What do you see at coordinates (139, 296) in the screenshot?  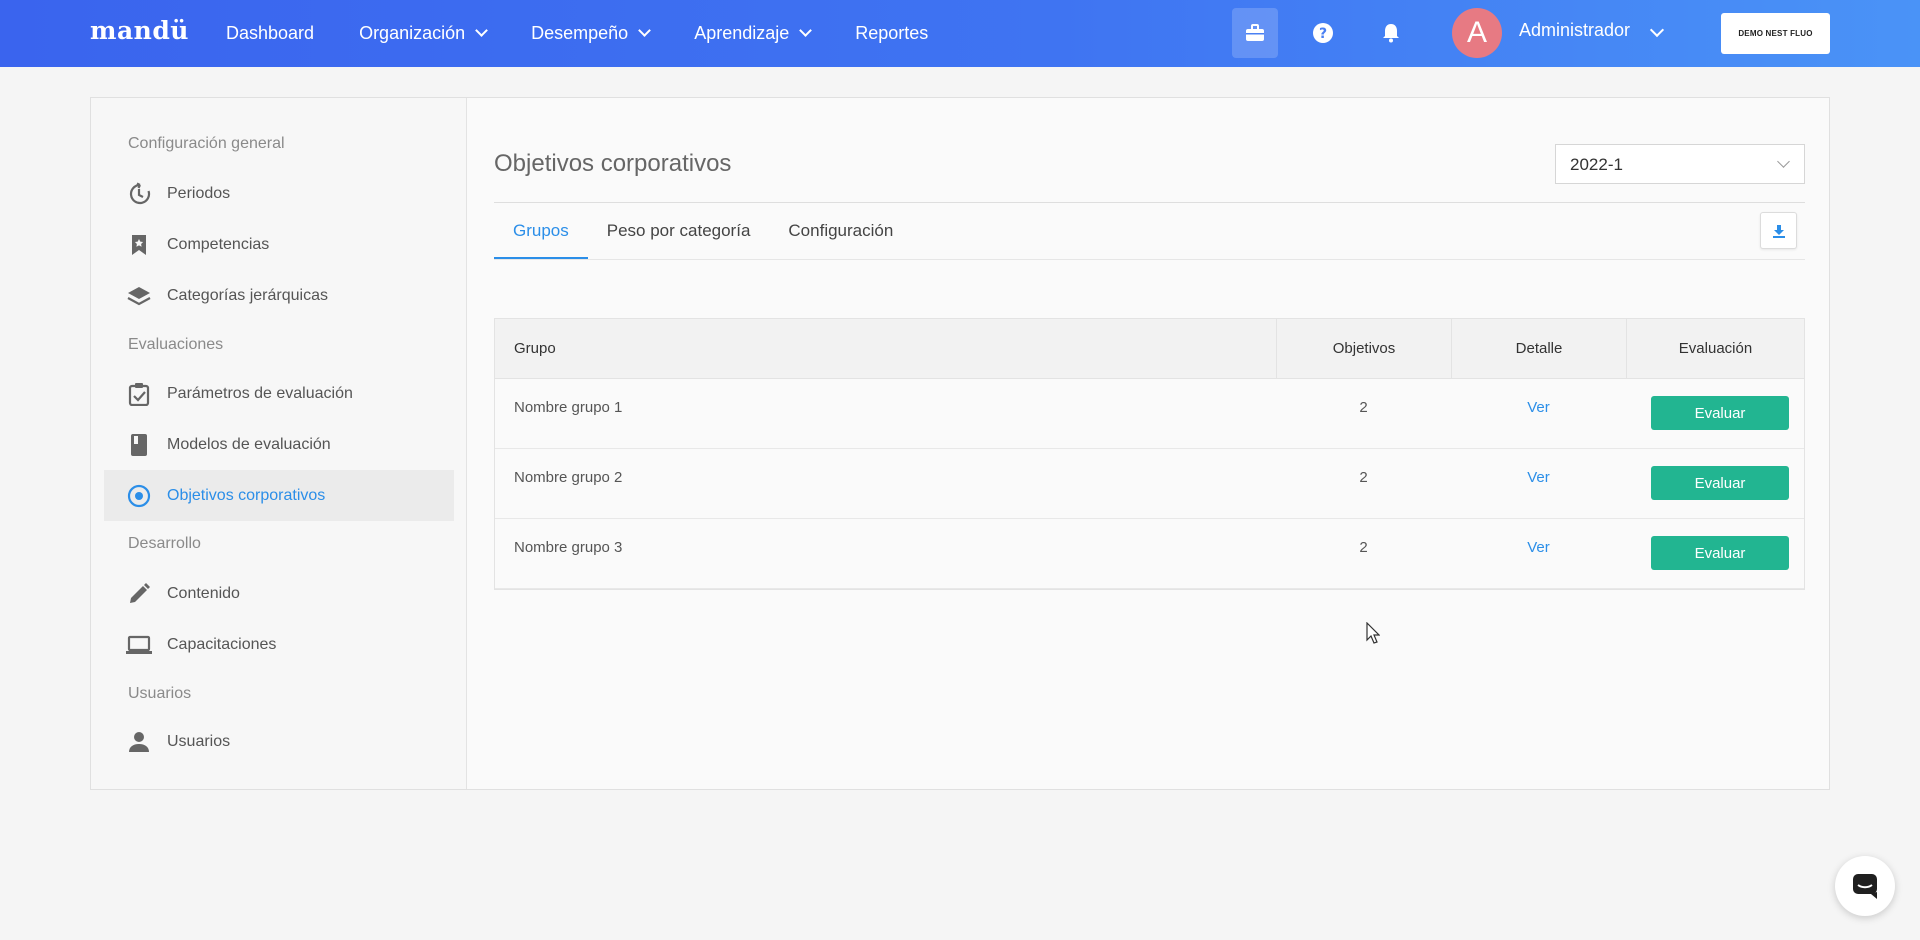 I see `layers-icon` at bounding box center [139, 296].